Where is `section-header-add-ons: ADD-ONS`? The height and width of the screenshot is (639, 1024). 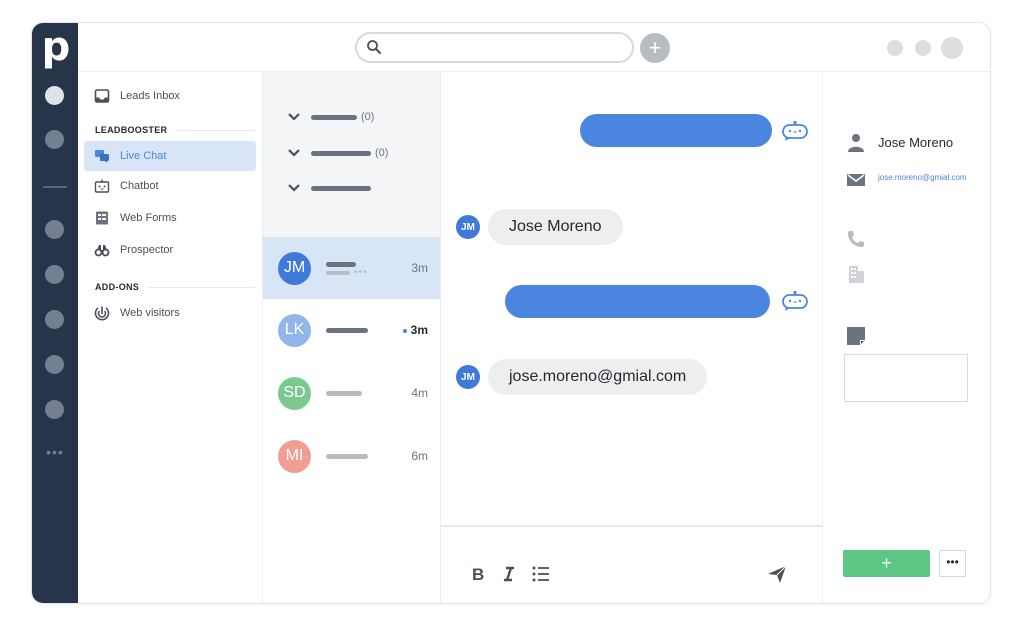 section-header-add-ons: ADD-ONS is located at coordinates (175, 287).